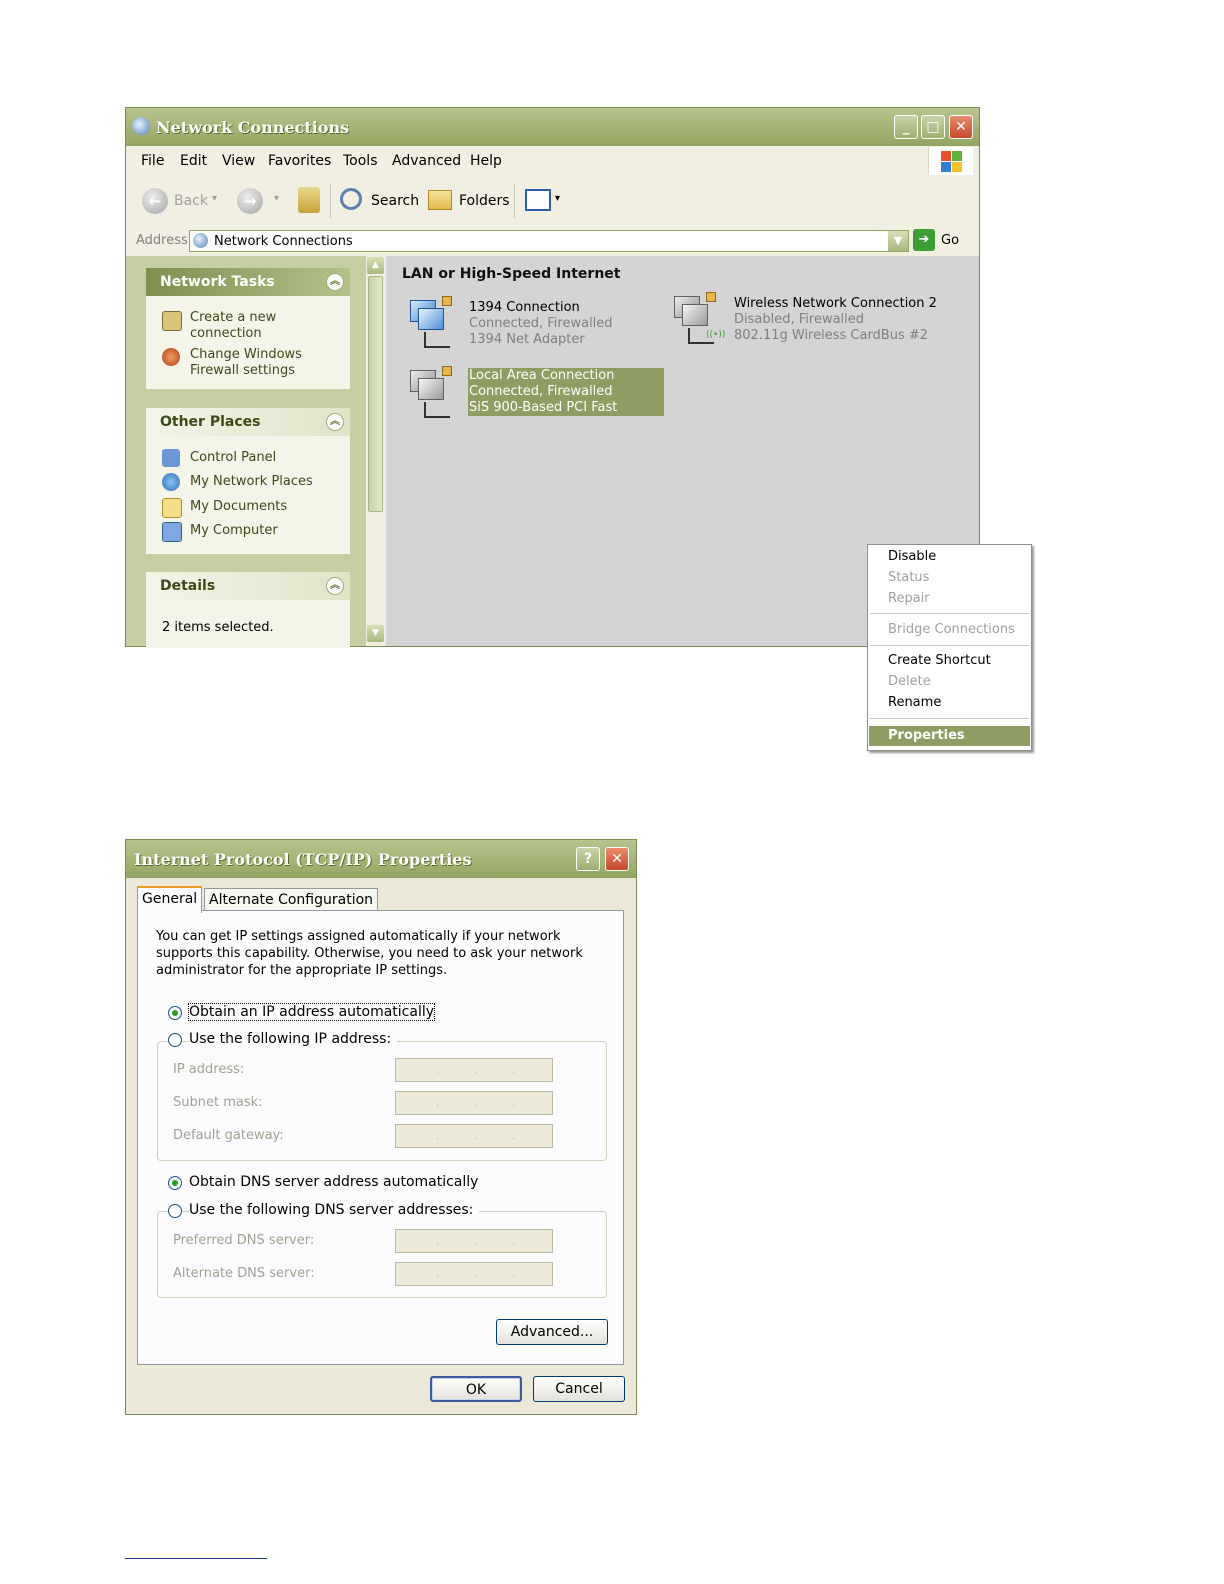  Describe the element at coordinates (191, 201) in the screenshot. I see `back-button: Back` at that location.